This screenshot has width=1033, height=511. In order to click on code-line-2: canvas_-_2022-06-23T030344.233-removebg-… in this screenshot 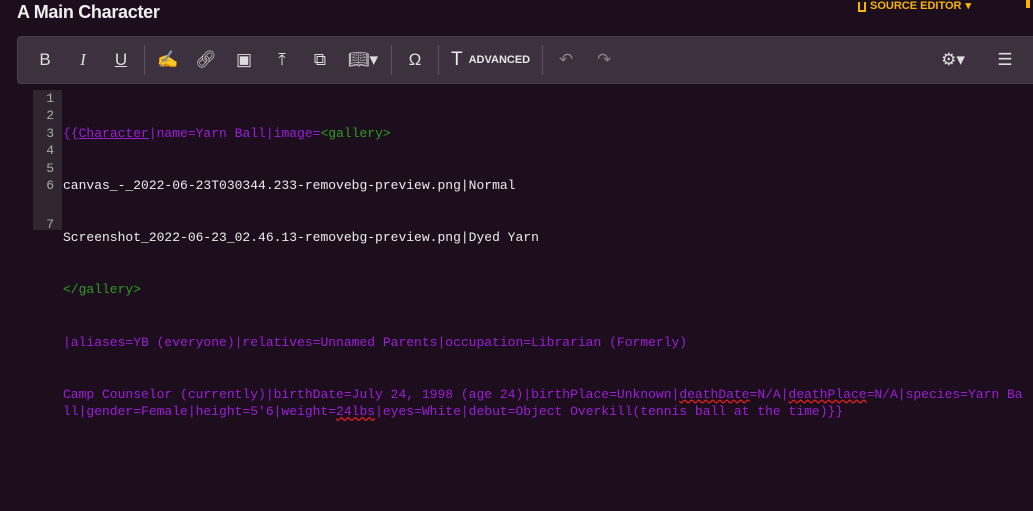, I will do `click(289, 186)`.